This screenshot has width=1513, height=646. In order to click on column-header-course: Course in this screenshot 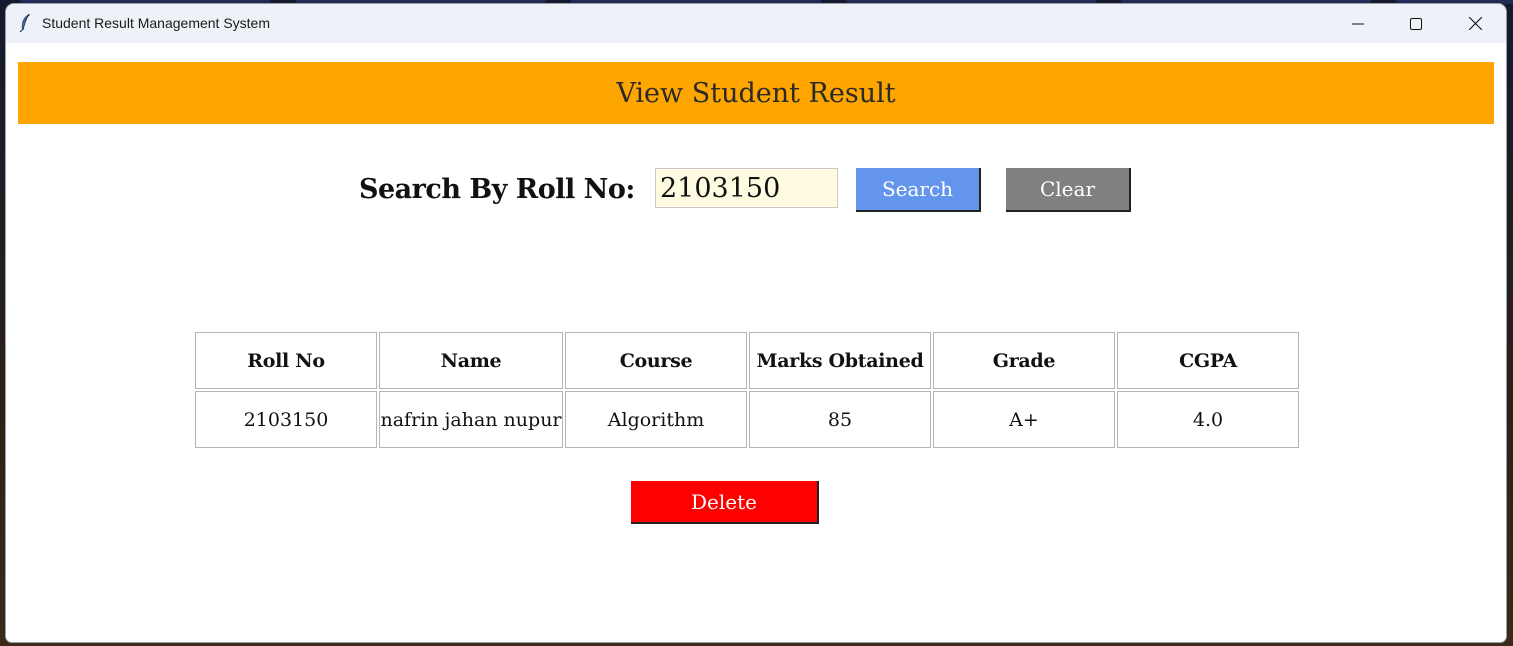, I will do `click(656, 360)`.